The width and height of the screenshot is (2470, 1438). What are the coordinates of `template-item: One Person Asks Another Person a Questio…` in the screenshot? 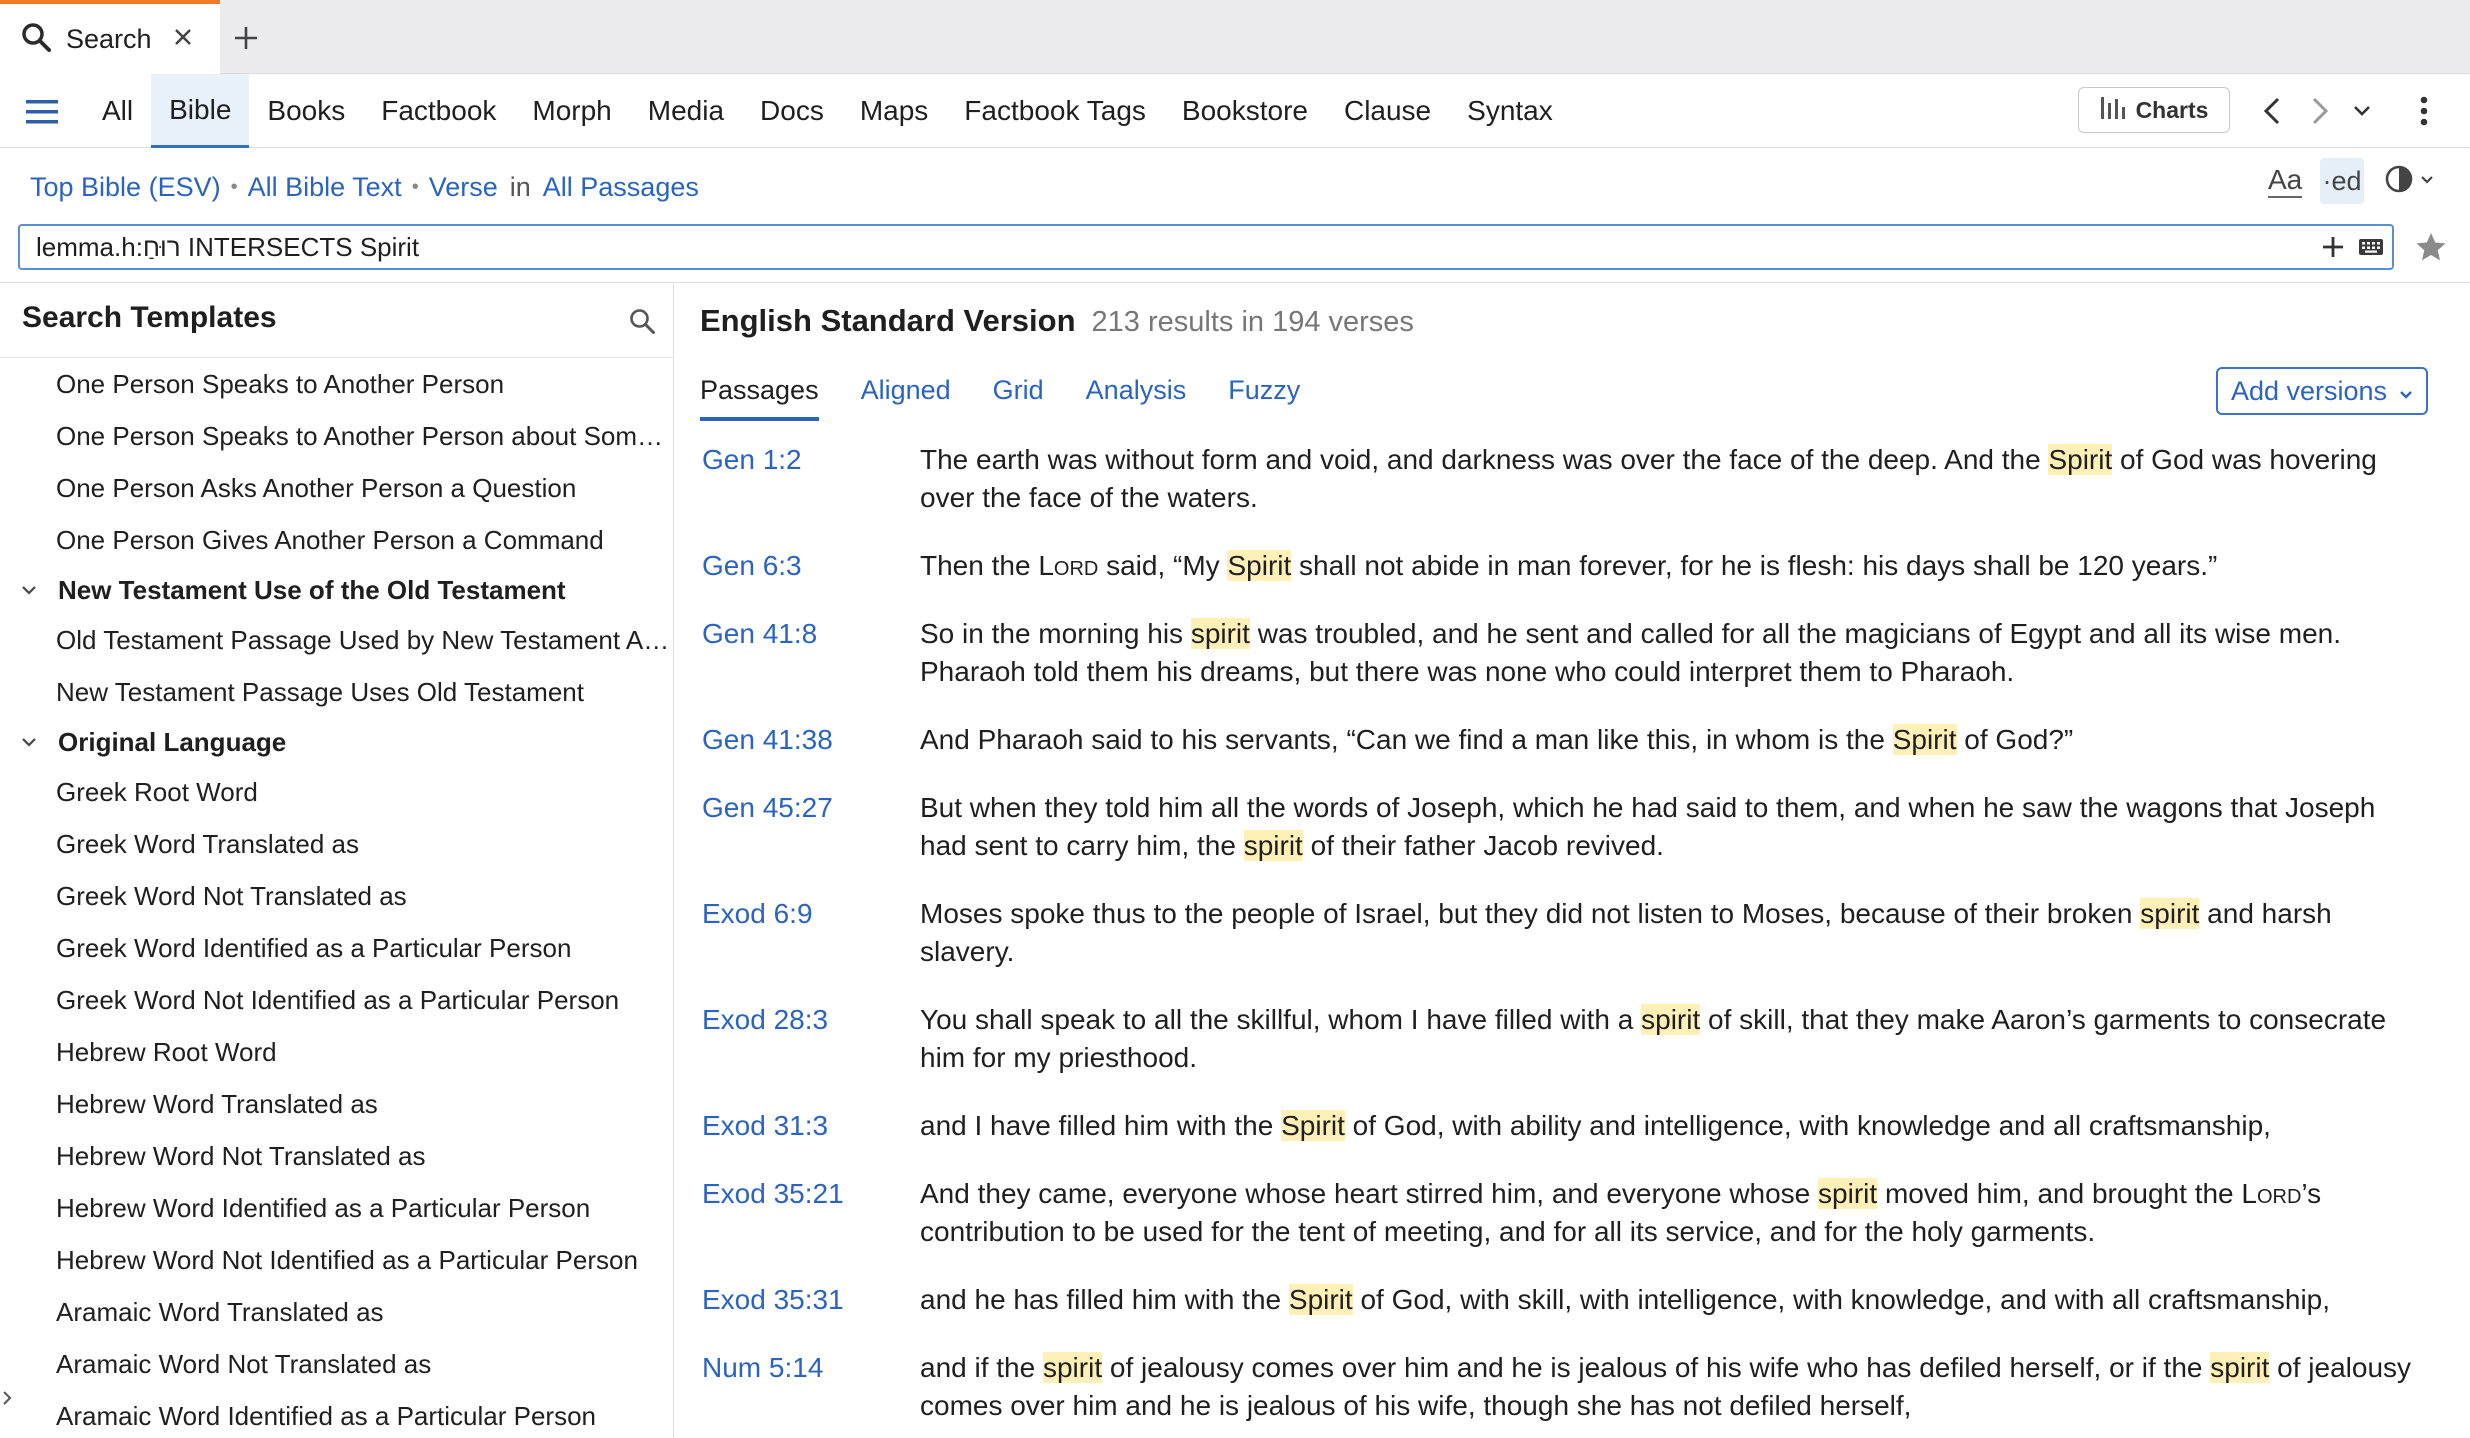 It's located at (336, 488).